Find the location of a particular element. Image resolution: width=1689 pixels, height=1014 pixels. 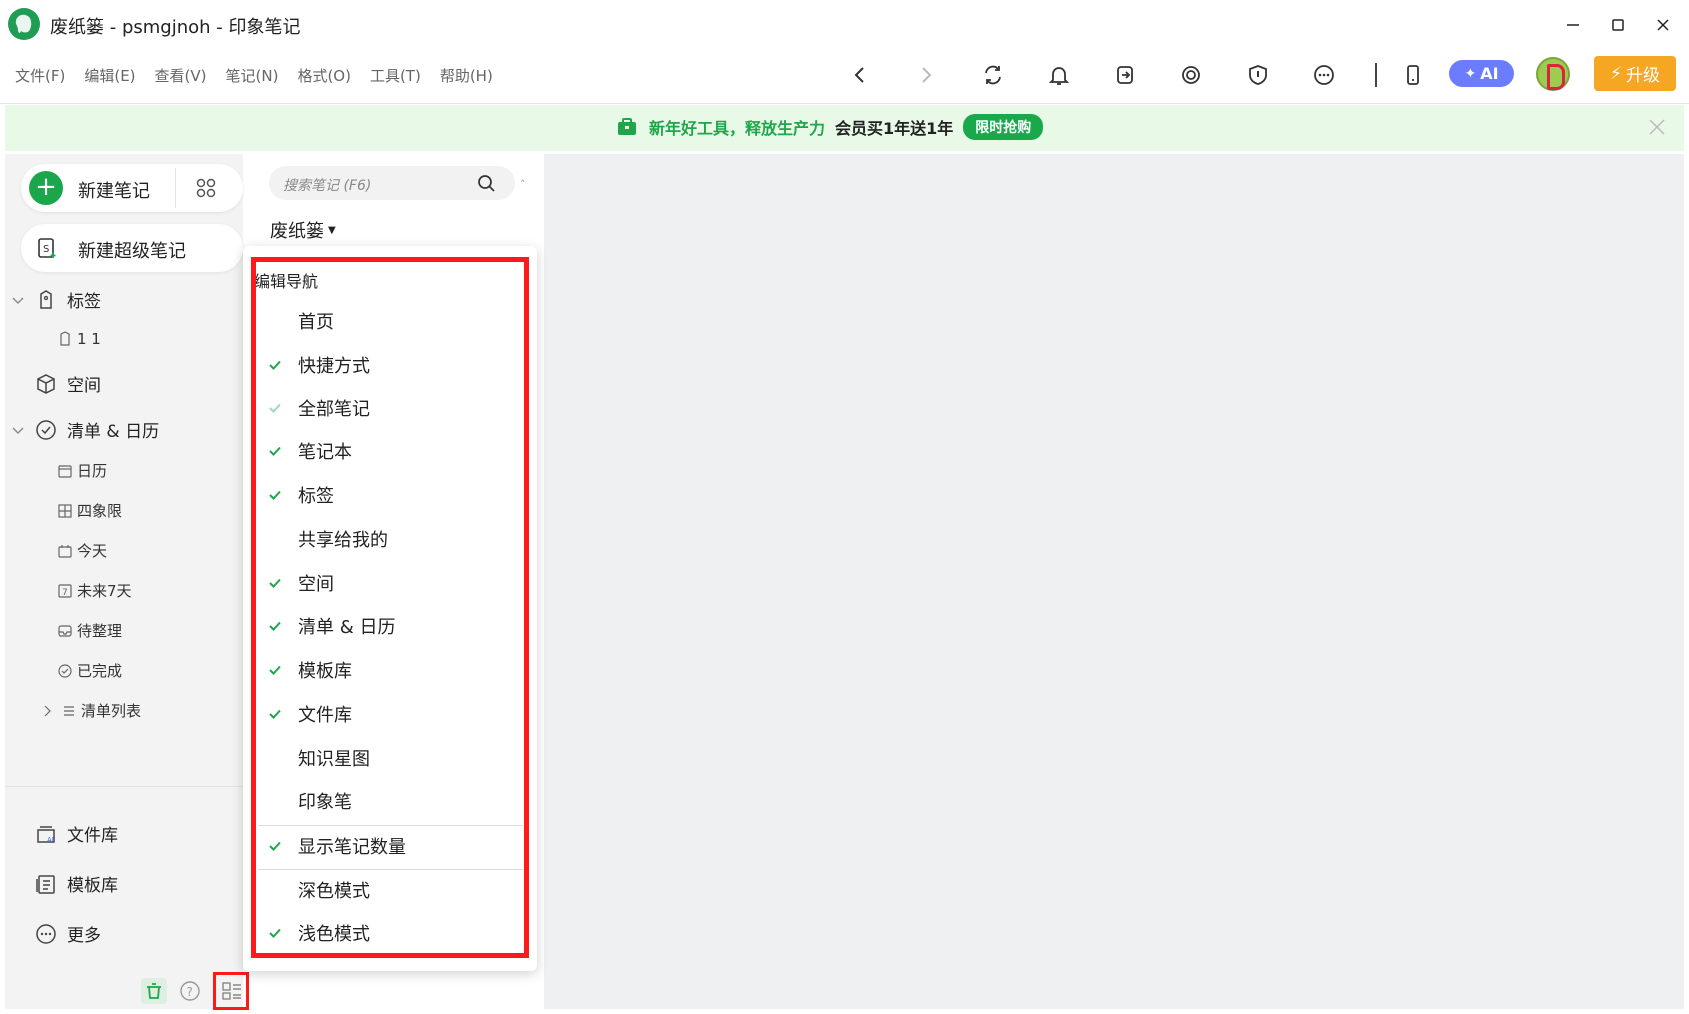

notebook-title-label: 废纸篓 is located at coordinates (297, 231).